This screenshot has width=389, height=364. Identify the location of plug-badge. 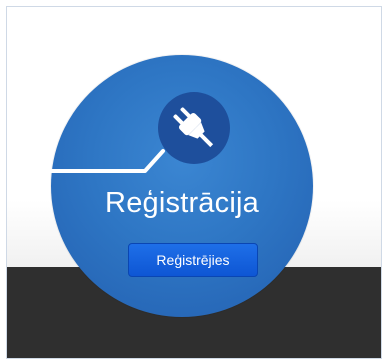
(194, 128).